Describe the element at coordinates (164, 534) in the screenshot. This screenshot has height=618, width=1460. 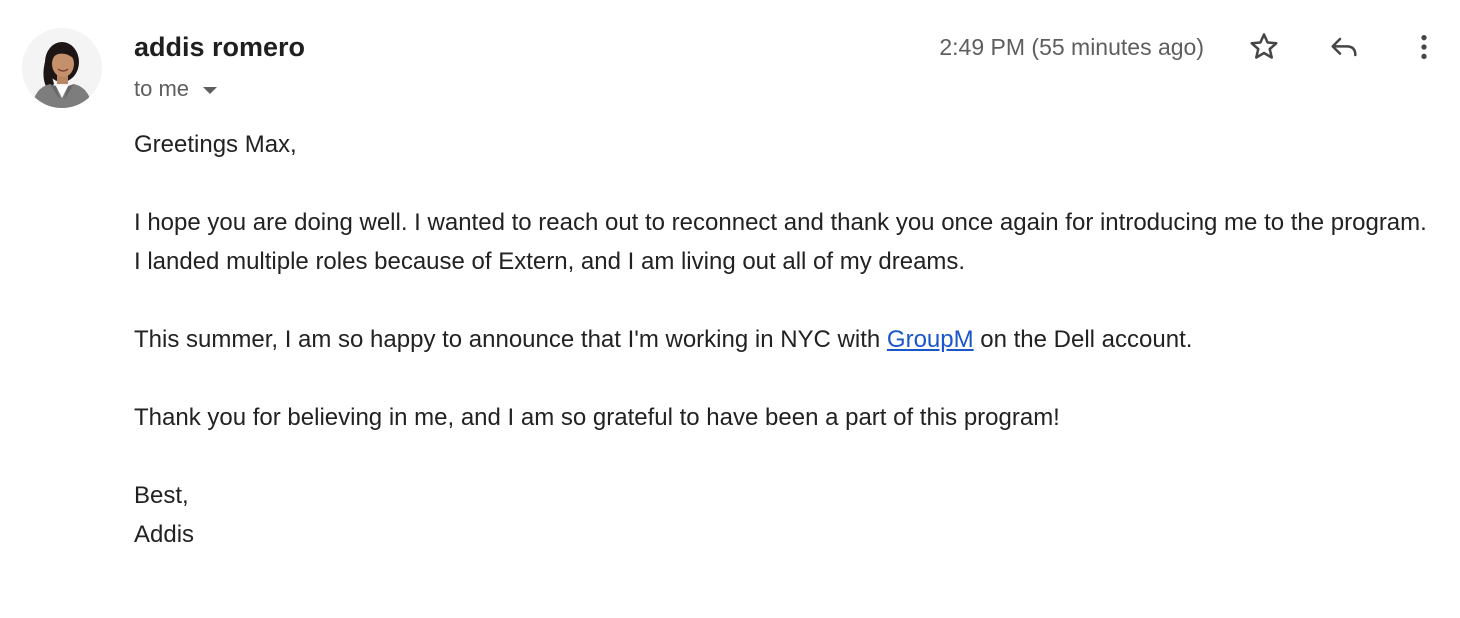
I see `signature: Addis` at that location.